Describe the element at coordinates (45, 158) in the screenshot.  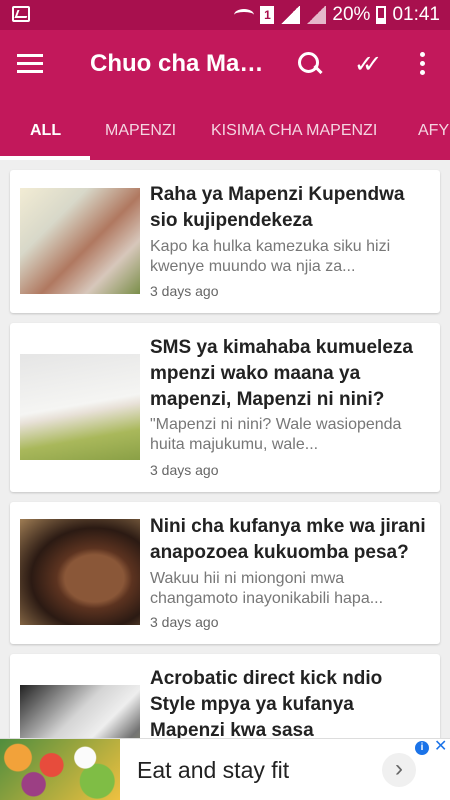
I see `tab-indicator` at that location.